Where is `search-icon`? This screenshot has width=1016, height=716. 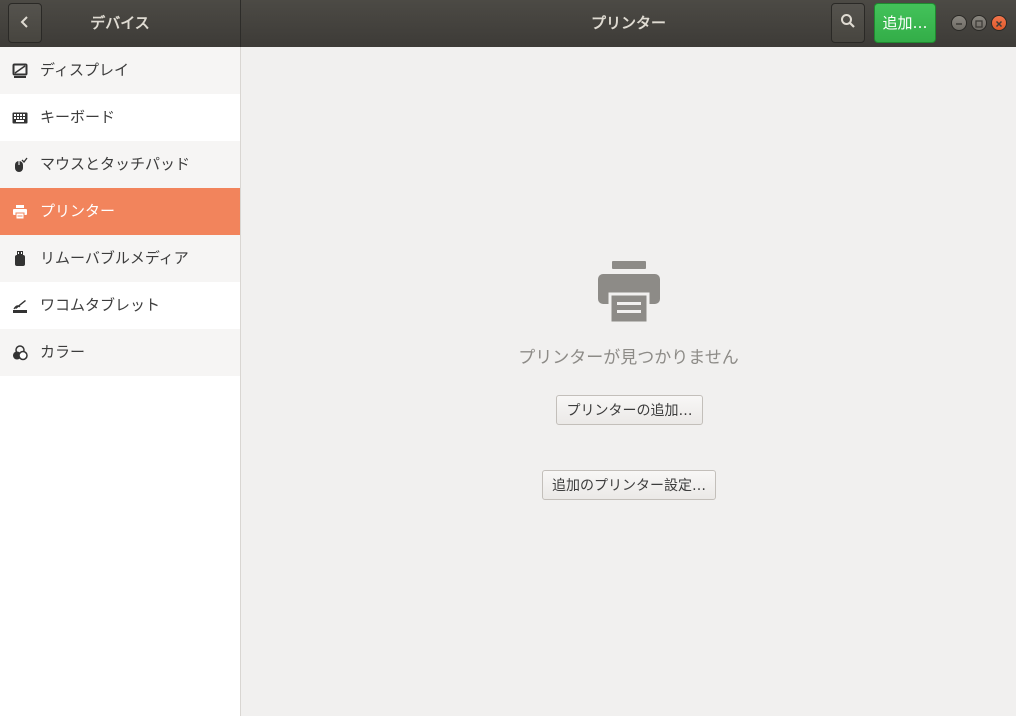
search-icon is located at coordinates (848, 23).